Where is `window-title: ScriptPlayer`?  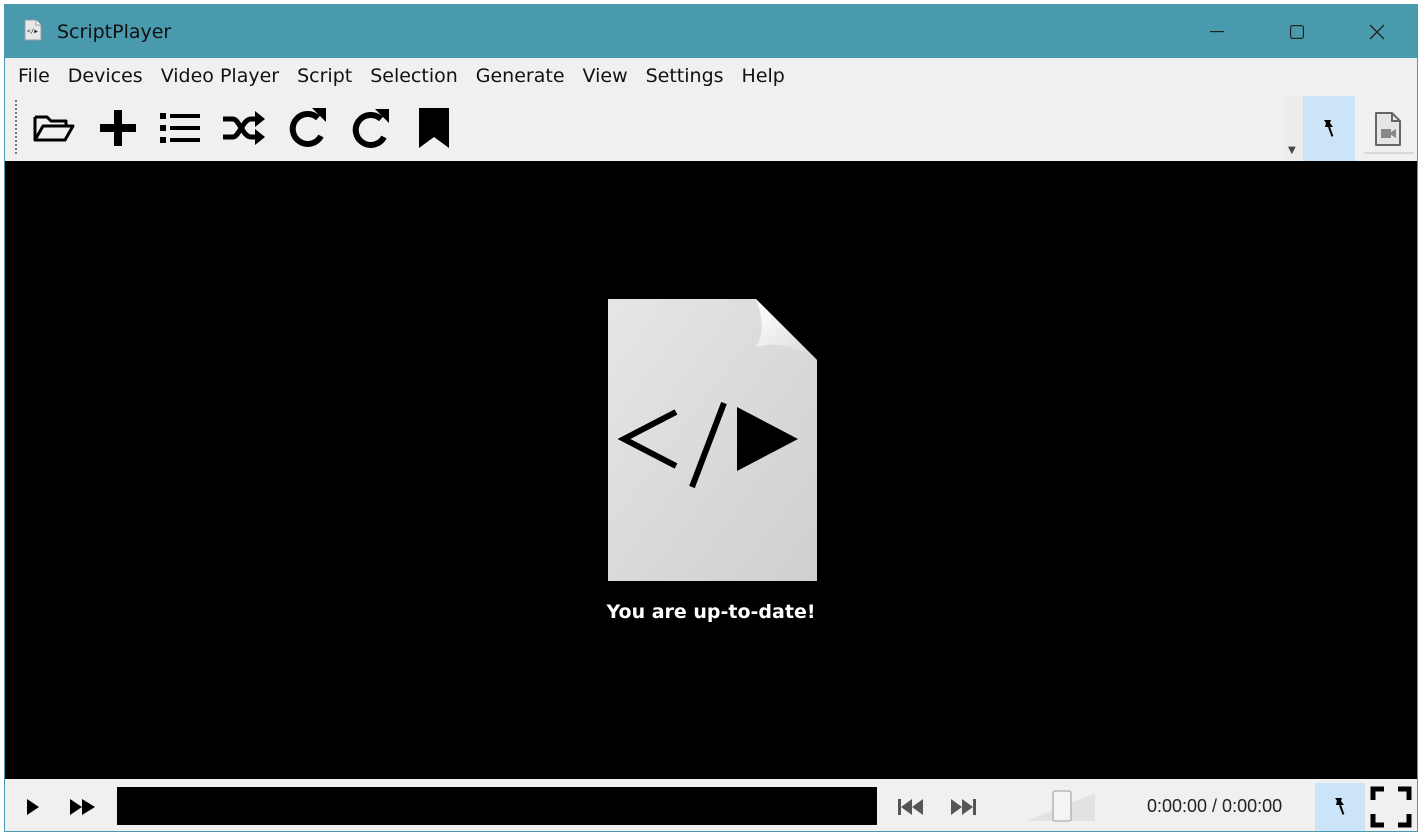 window-title: ScriptPlayer is located at coordinates (114, 32).